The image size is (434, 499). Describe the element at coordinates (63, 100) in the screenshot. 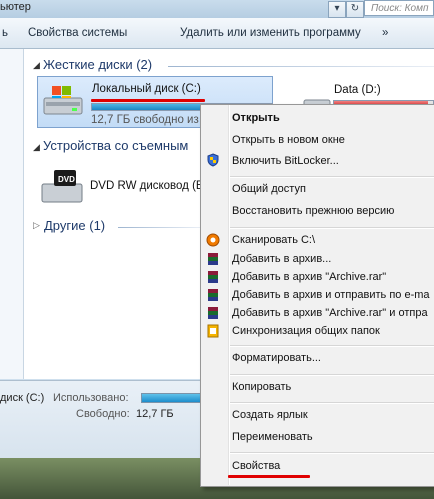

I see `hard-drive-icon` at that location.